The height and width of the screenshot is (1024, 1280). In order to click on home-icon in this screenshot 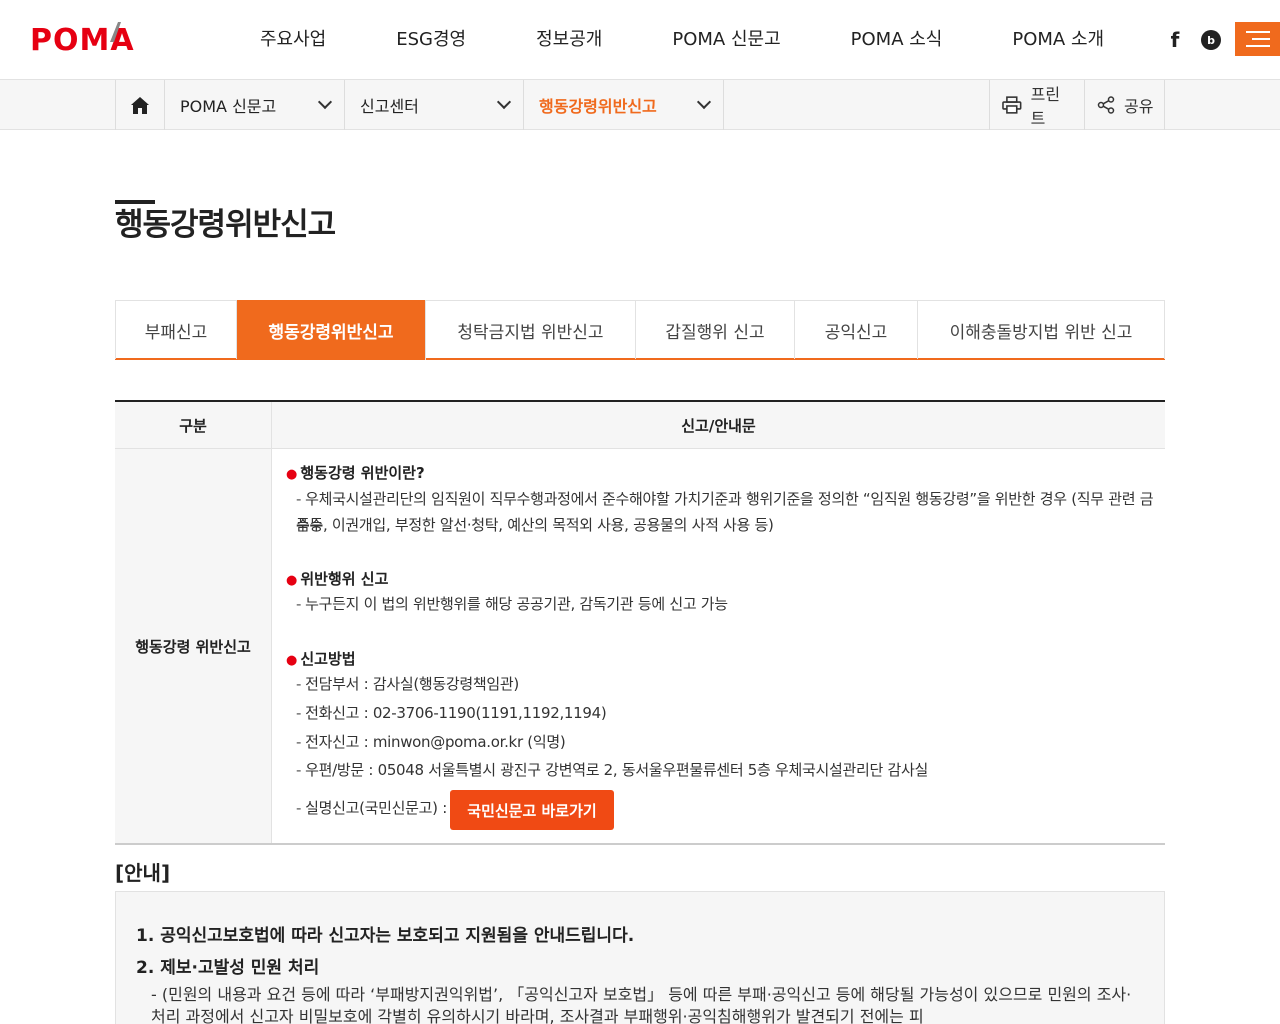, I will do `click(140, 105)`.